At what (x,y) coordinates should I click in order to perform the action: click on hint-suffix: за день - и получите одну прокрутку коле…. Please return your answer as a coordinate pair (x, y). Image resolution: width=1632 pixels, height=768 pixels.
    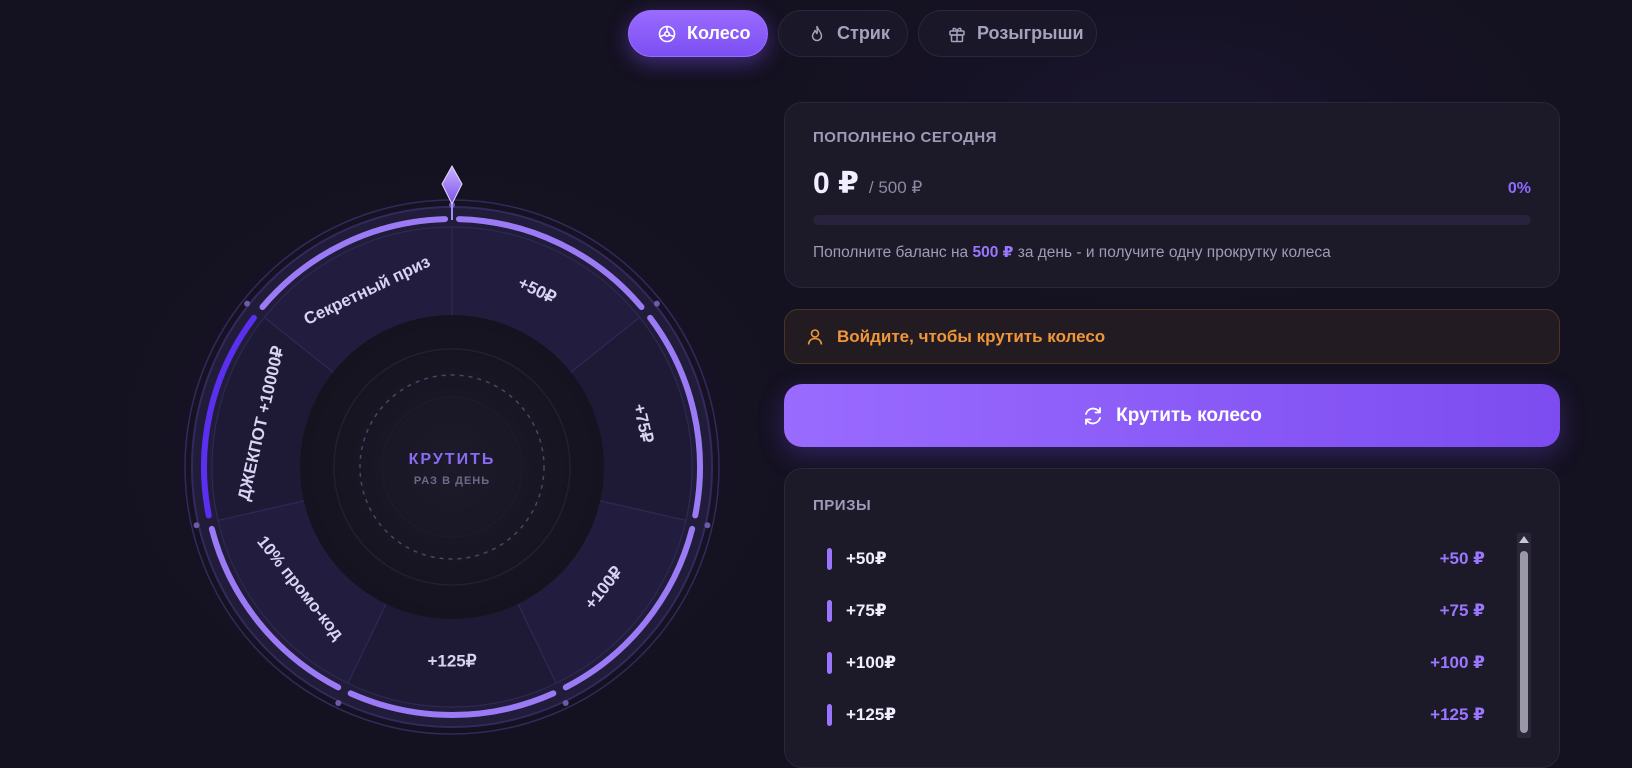
    Looking at the image, I should click on (1174, 252).